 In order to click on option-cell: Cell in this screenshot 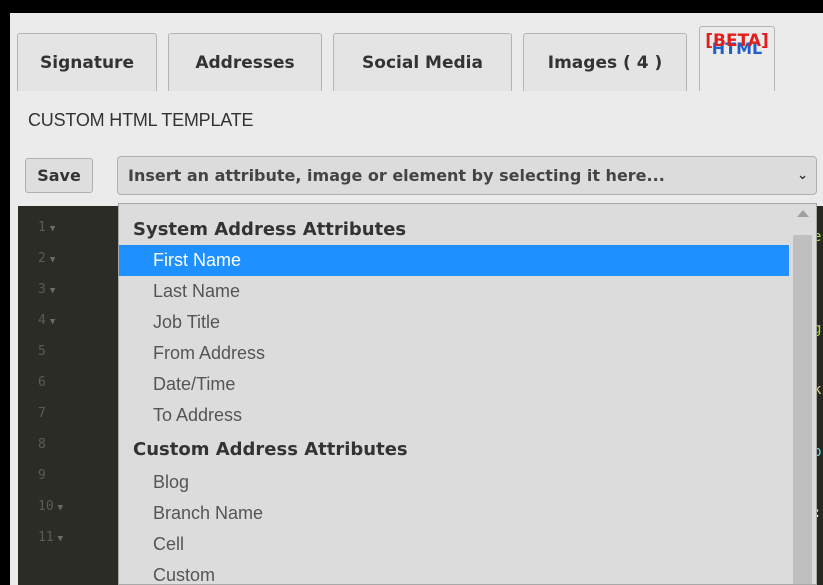, I will do `click(454, 544)`.